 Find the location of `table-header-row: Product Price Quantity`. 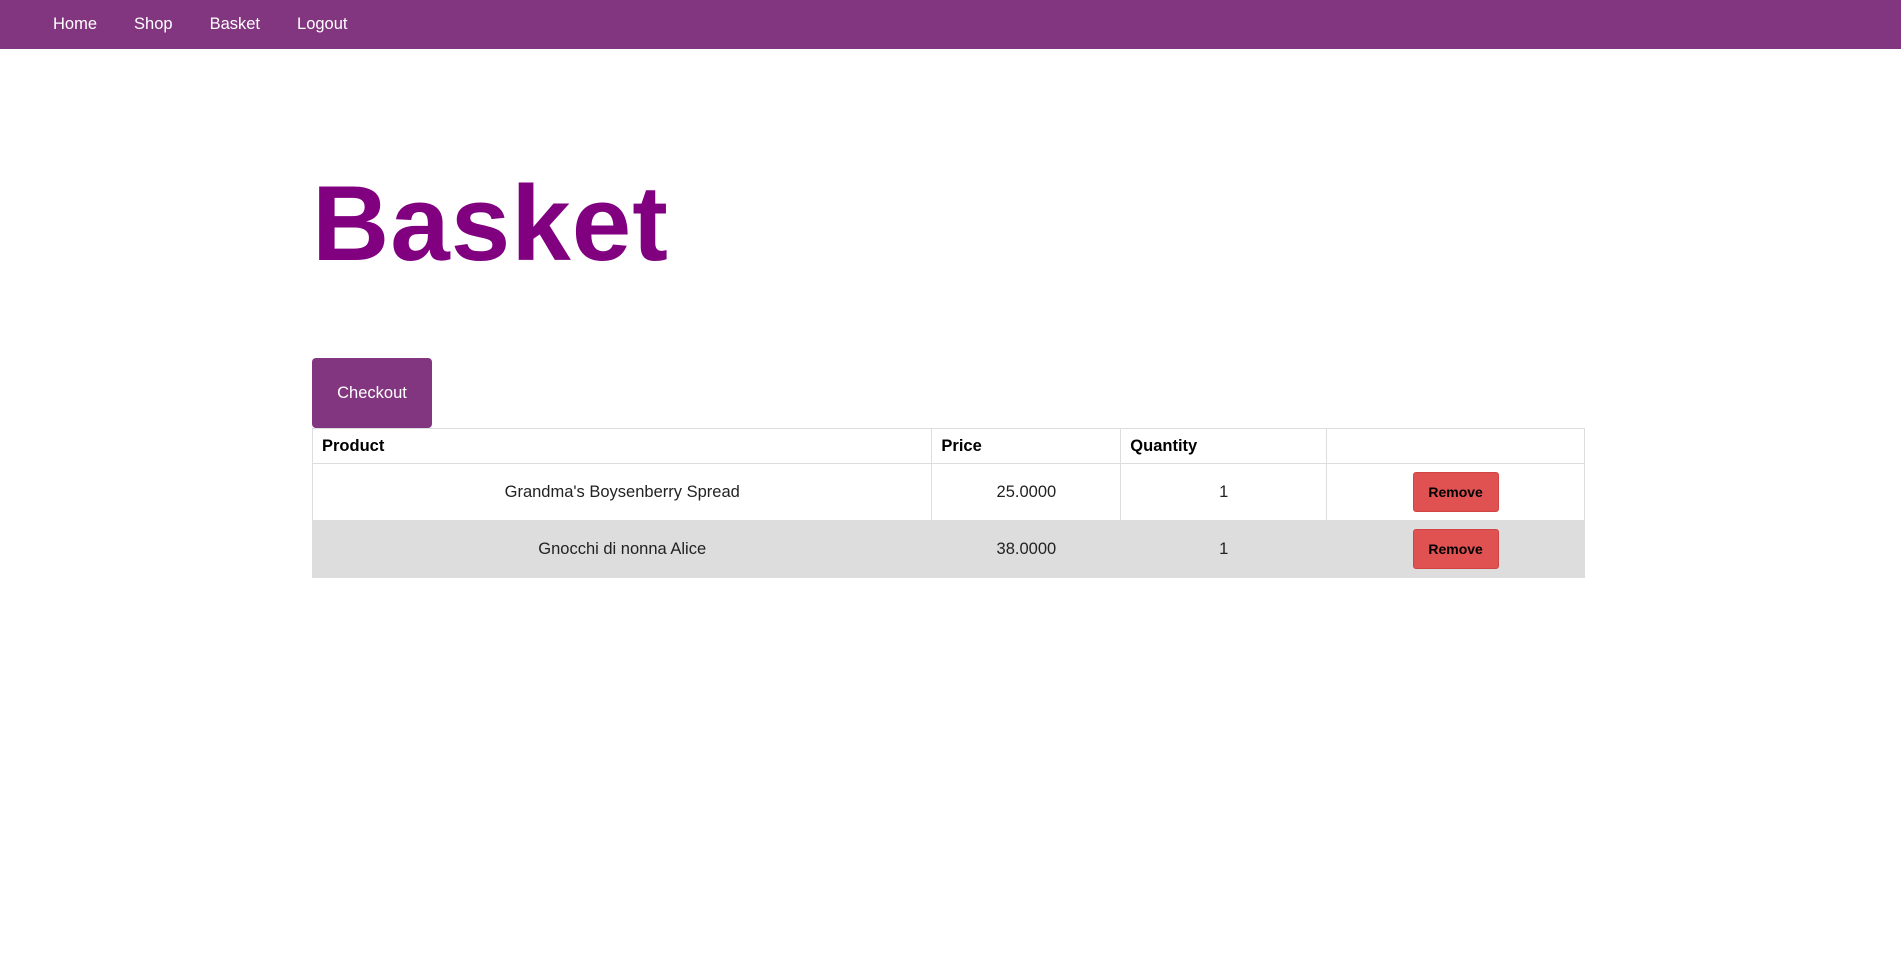

table-header-row: Product Price Quantity is located at coordinates (948, 446).